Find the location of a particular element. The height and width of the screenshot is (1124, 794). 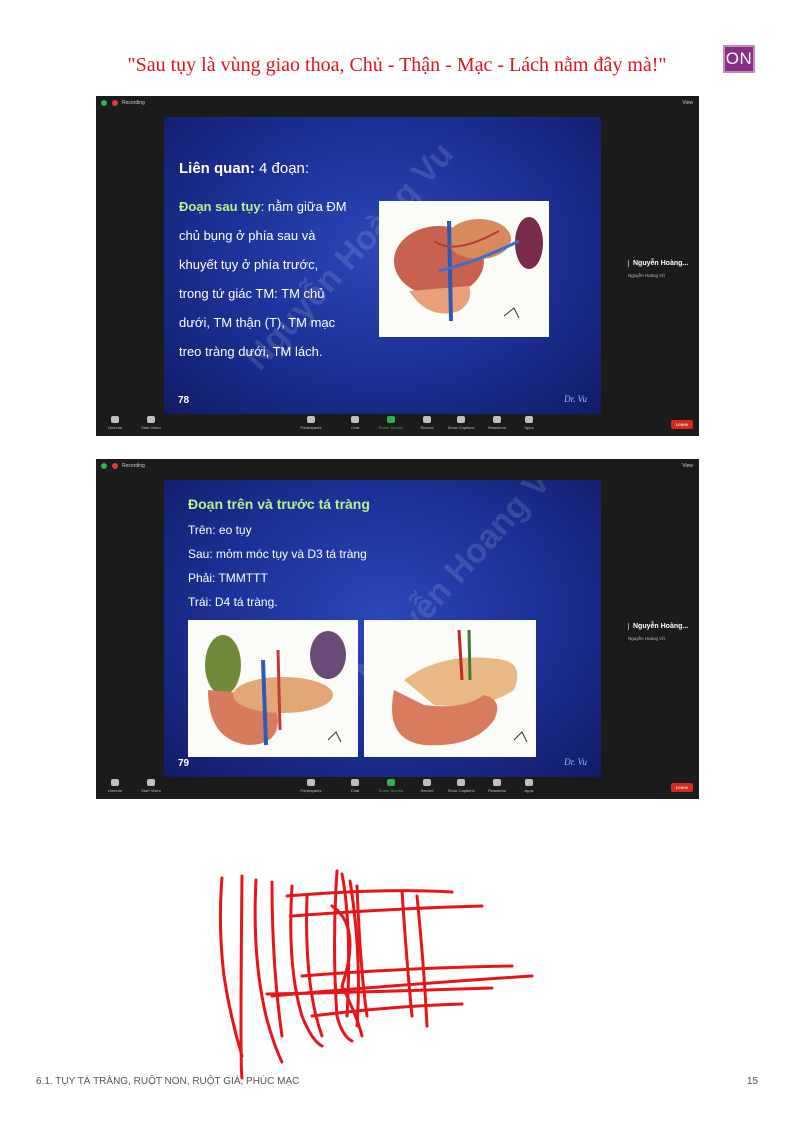

body-line: Trên: eo tụy is located at coordinates (220, 530).